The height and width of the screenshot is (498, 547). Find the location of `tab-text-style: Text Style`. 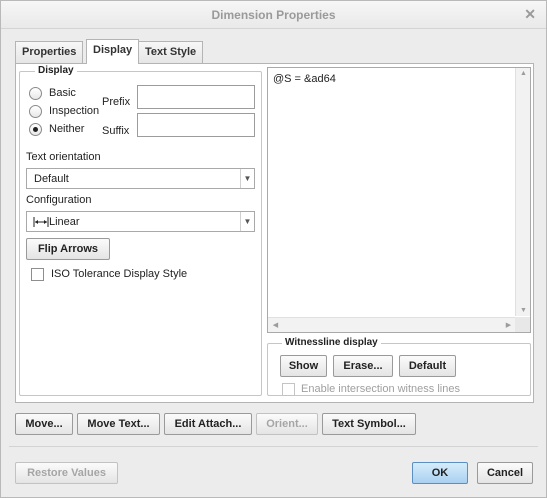

tab-text-style: Text Style is located at coordinates (171, 52).